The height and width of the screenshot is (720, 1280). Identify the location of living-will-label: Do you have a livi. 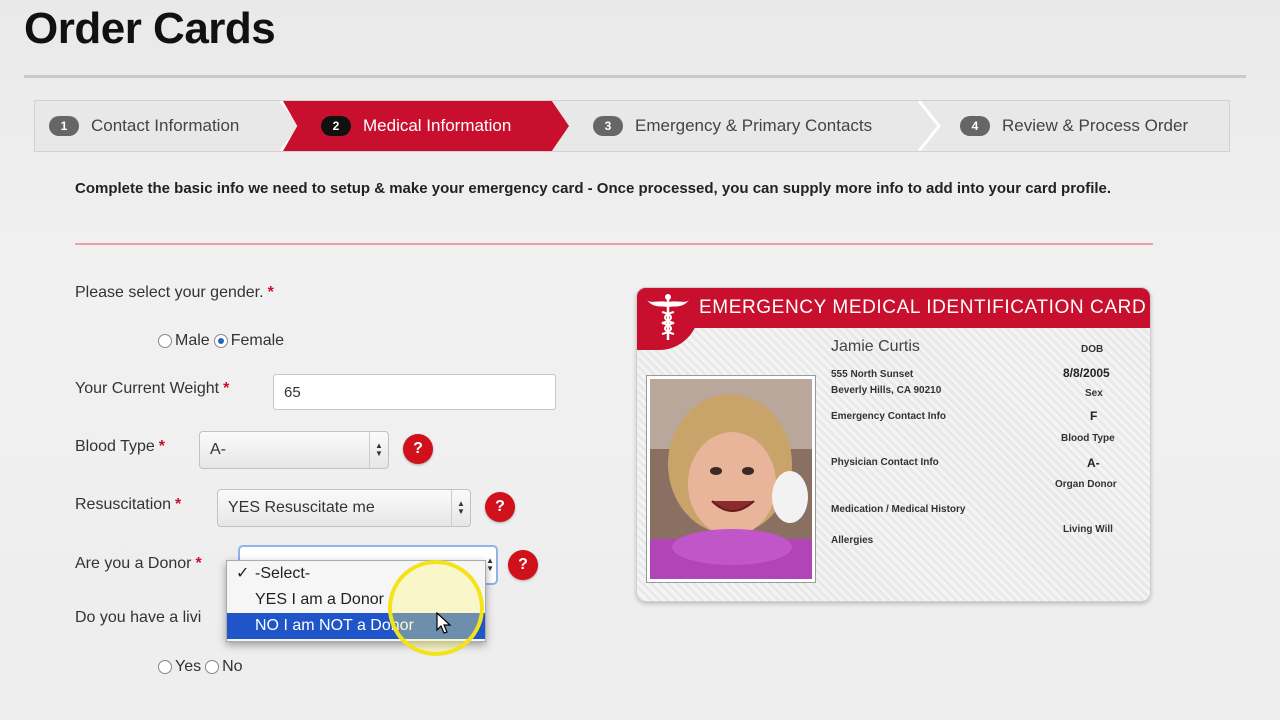
(138, 617).